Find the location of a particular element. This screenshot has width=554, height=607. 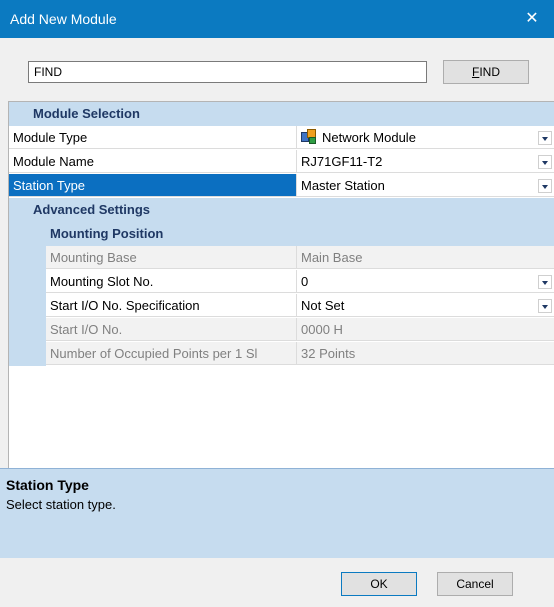

row-mounting-slot: Mounting Slot No. 0 is located at coordinates (281, 282).